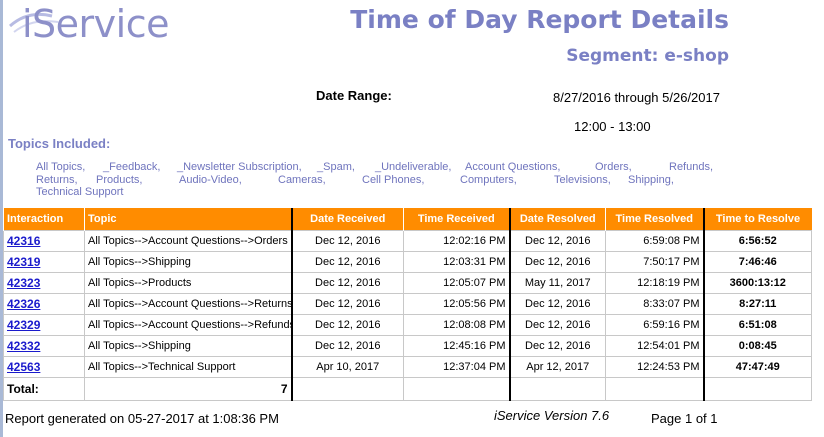 This screenshot has height=437, width=824. What do you see at coordinates (552, 415) in the screenshot?
I see `version-text: iService Version 7.6` at bounding box center [552, 415].